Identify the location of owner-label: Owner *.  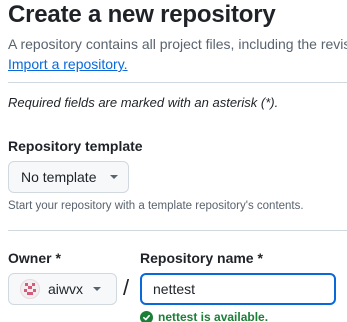
(34, 258).